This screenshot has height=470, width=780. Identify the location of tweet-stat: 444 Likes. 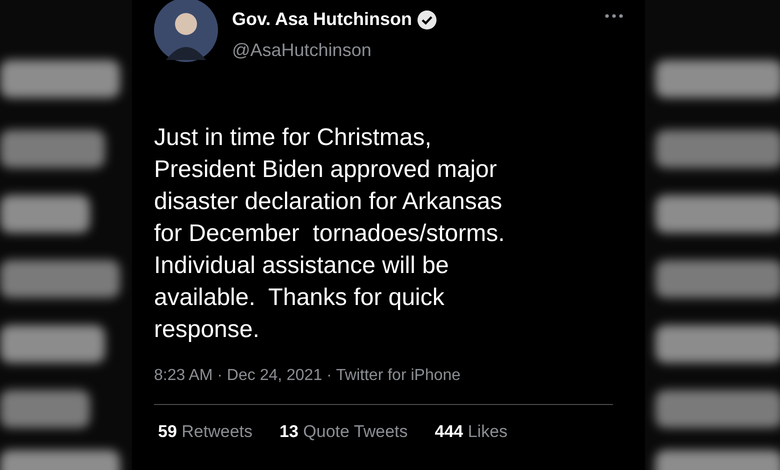
(471, 431).